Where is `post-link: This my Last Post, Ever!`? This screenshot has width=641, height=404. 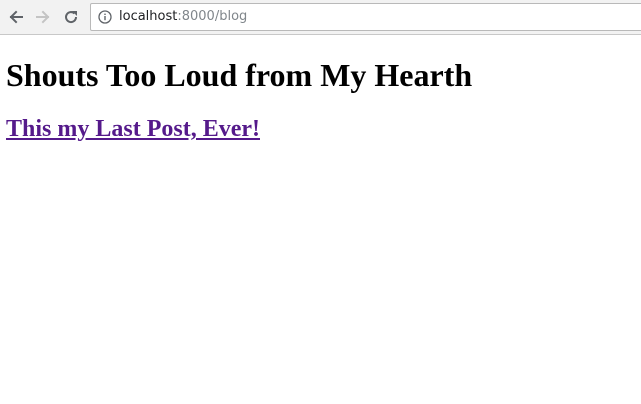
post-link: This my Last Post, Ever! is located at coordinates (133, 129).